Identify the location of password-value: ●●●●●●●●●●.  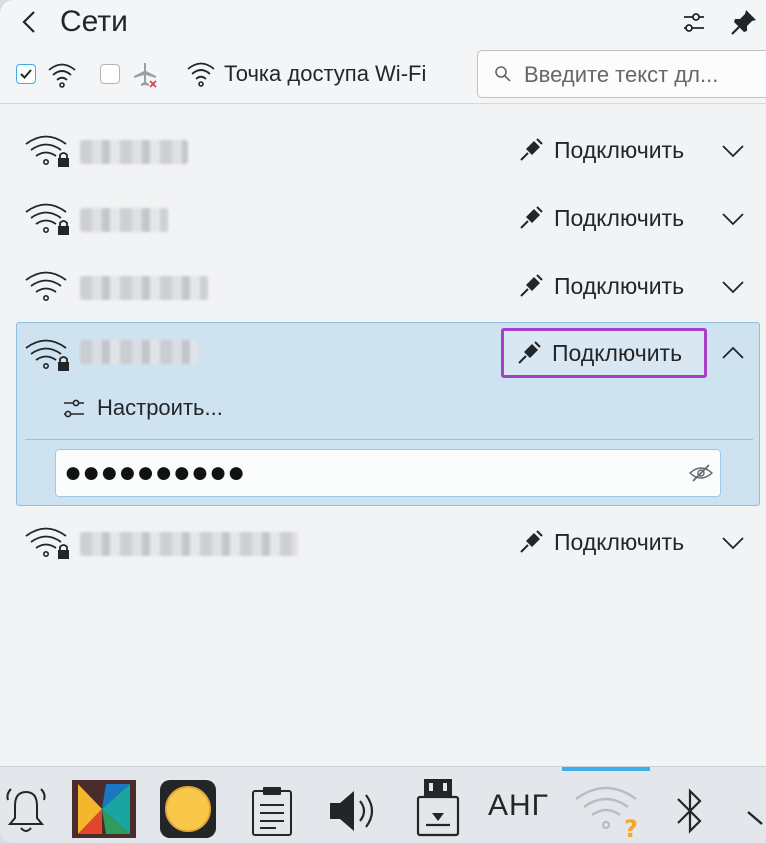
(155, 472).